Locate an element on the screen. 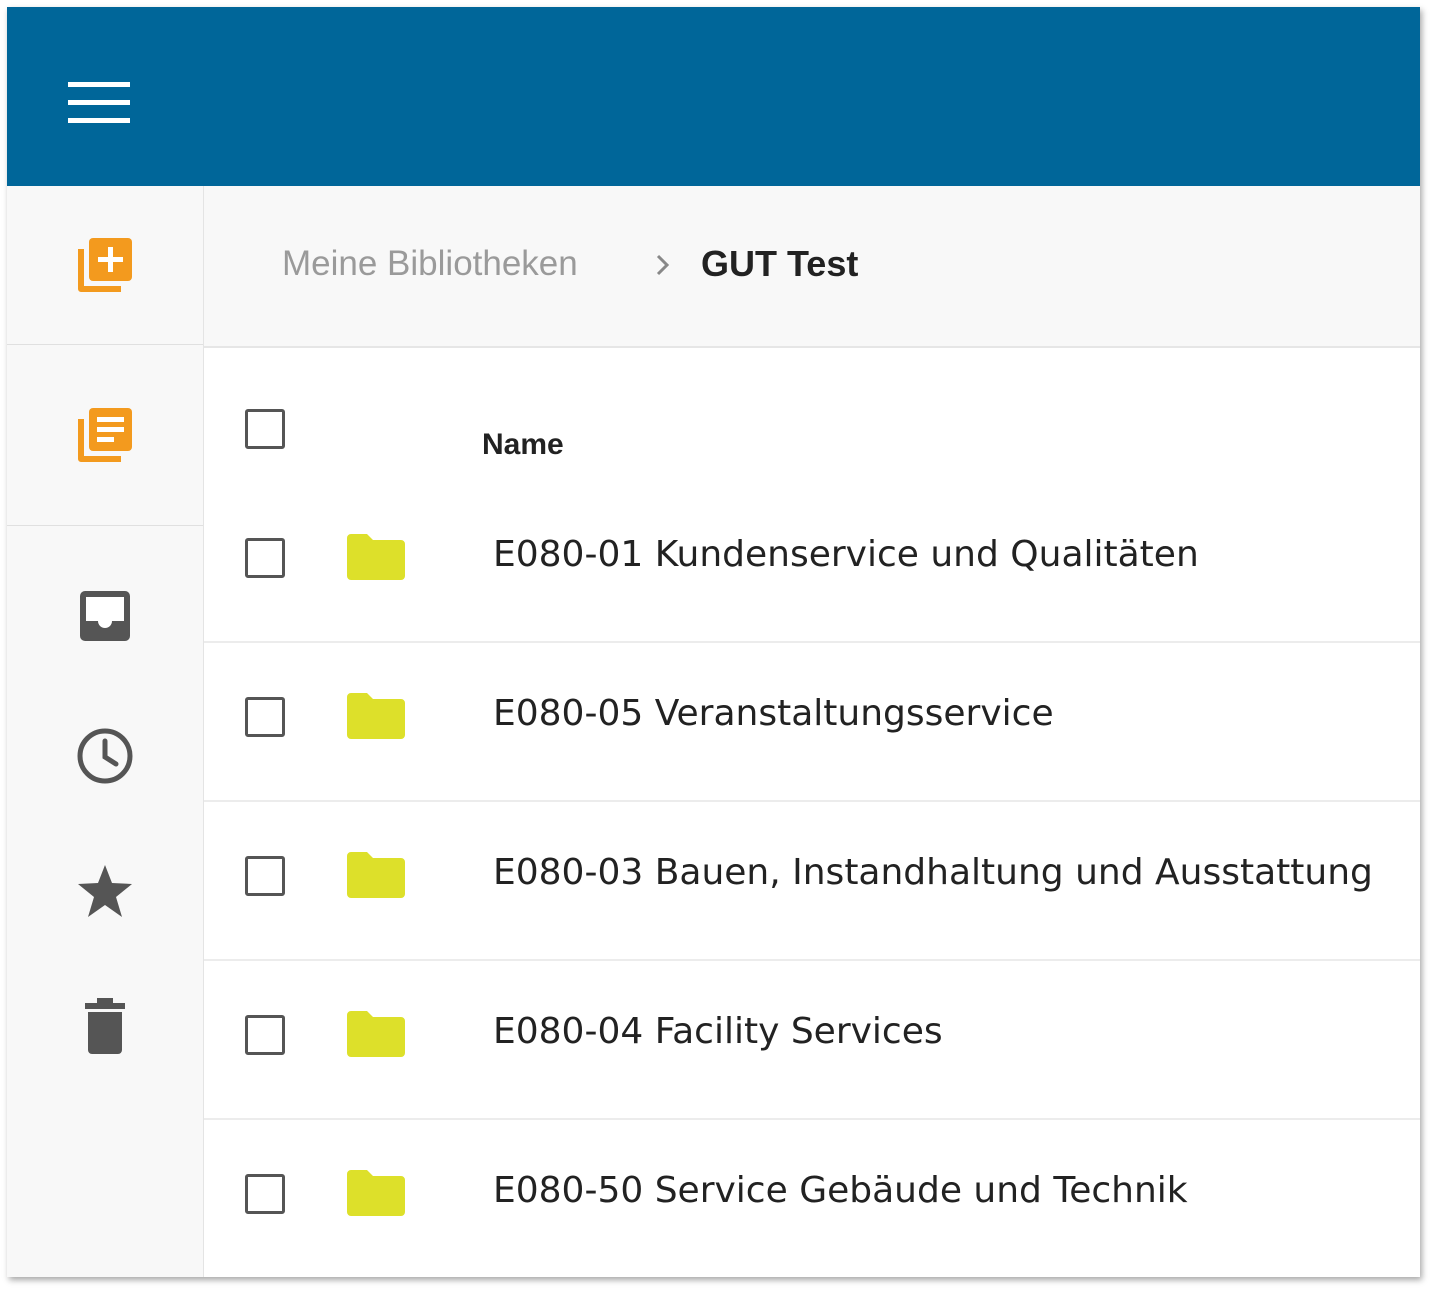 This screenshot has height=1297, width=1440. table-row: E080-01 Kundenservice und Qualitäten is located at coordinates (812, 563).